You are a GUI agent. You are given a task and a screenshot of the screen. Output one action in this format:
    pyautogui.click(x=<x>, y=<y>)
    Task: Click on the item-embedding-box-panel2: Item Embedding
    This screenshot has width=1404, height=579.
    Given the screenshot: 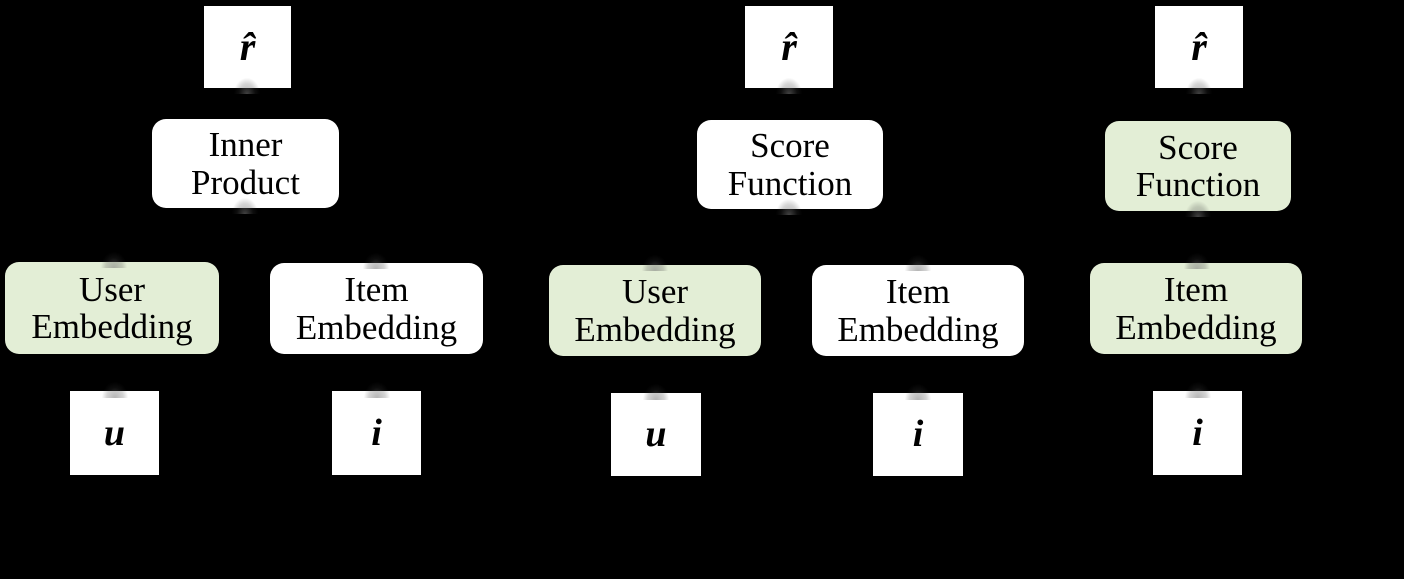 What is the action you would take?
    pyautogui.click(x=918, y=310)
    